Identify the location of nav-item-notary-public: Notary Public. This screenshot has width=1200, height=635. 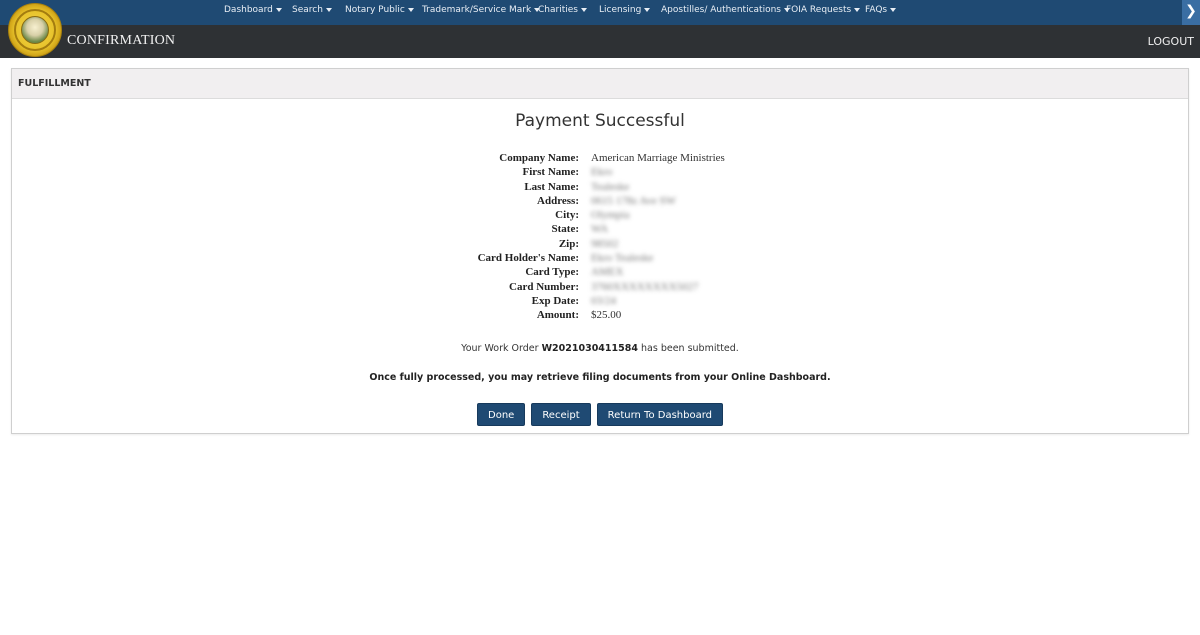
(379, 10).